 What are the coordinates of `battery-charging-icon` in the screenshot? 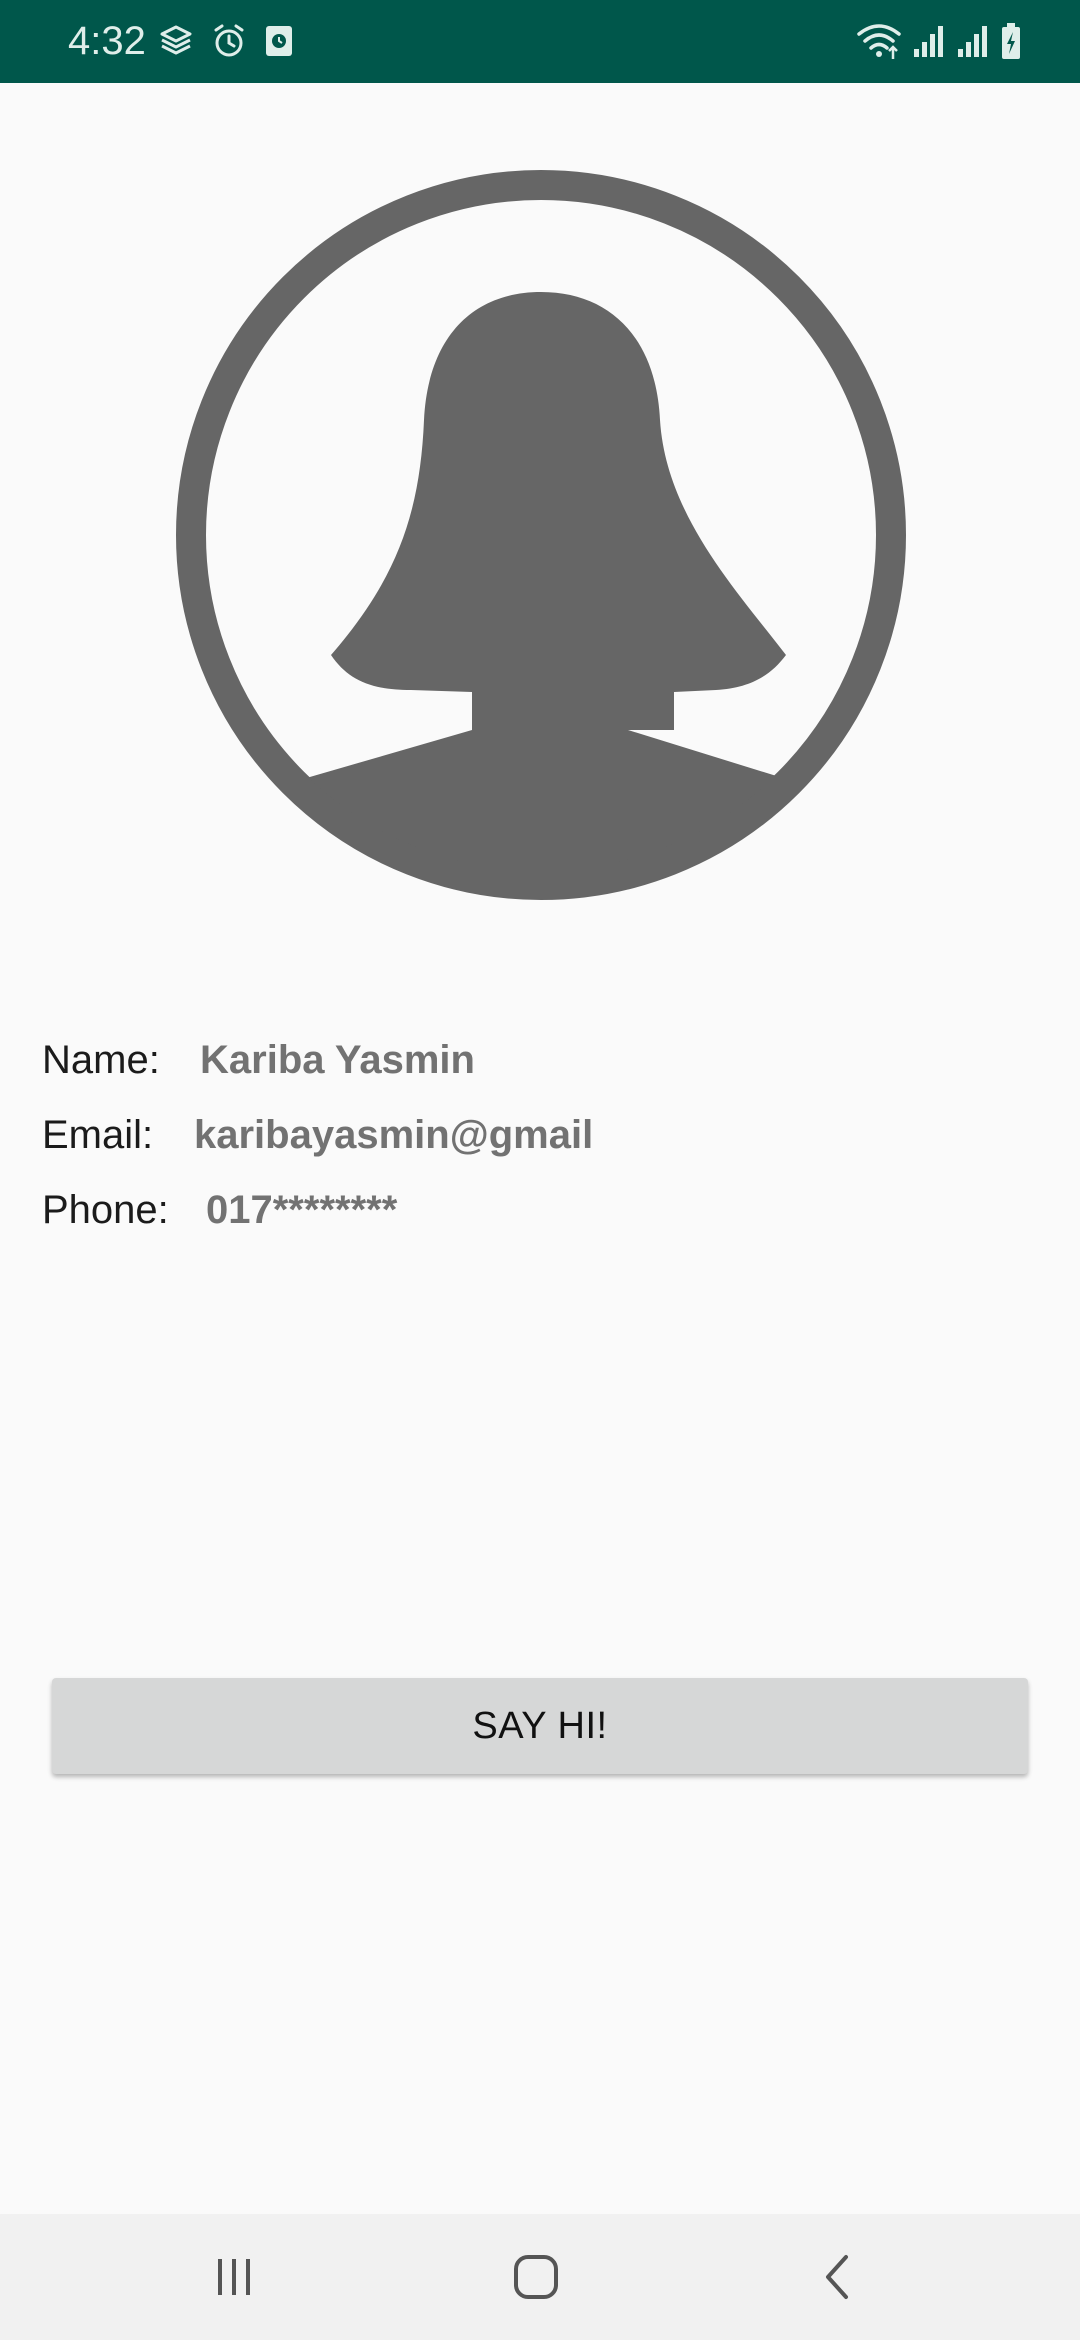 It's located at (1011, 41).